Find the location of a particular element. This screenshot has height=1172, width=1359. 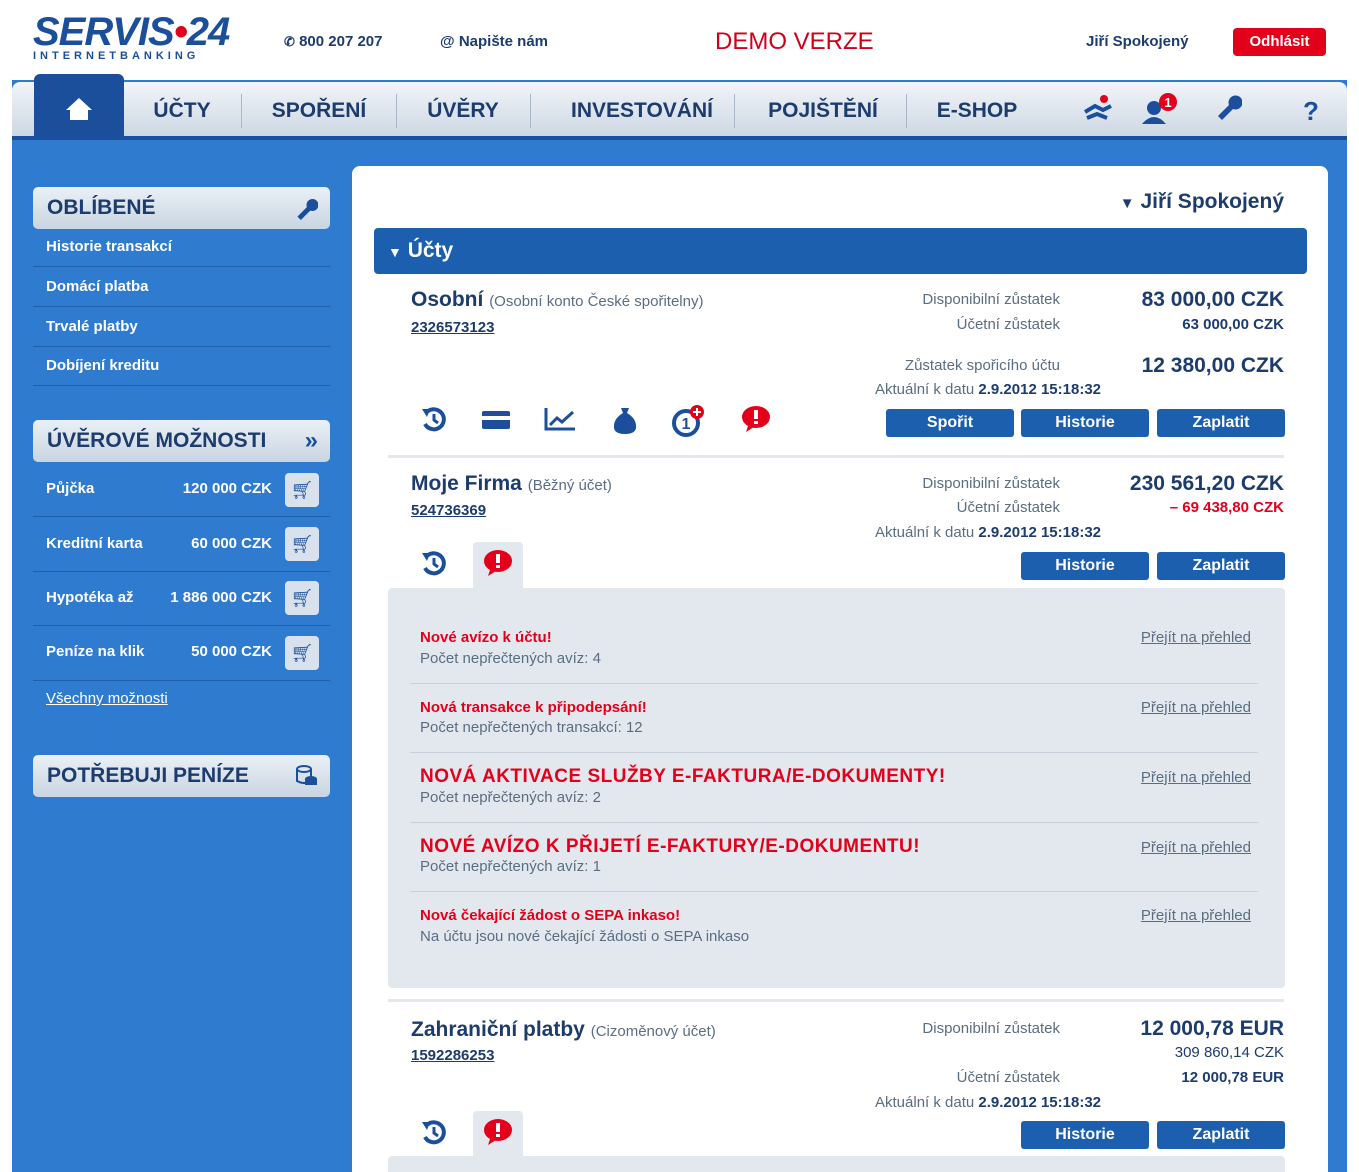

user-name: Jiří Spokojený is located at coordinates (1137, 41).